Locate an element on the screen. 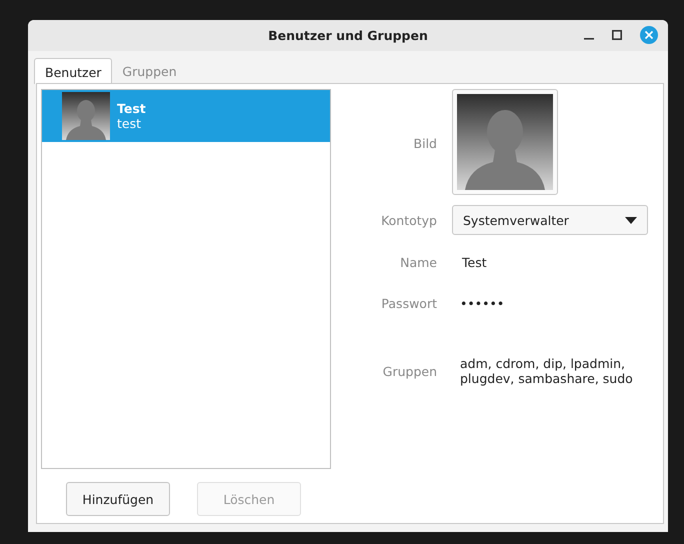  field-label: Kontotyp is located at coordinates (408, 220).